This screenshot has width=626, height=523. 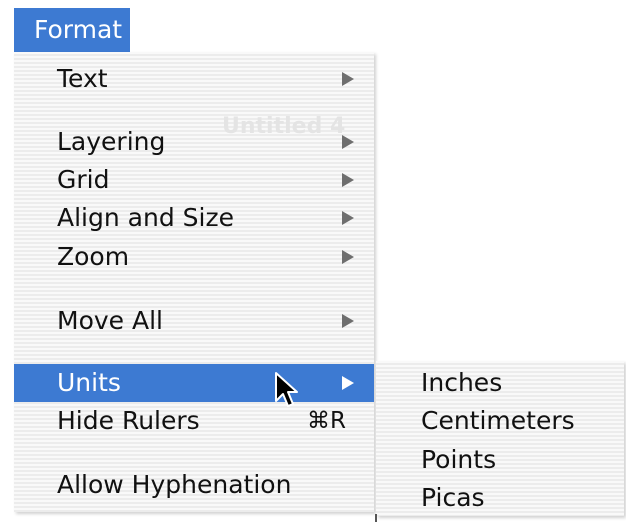 What do you see at coordinates (110, 320) in the screenshot?
I see `menu-item-label: Move All` at bounding box center [110, 320].